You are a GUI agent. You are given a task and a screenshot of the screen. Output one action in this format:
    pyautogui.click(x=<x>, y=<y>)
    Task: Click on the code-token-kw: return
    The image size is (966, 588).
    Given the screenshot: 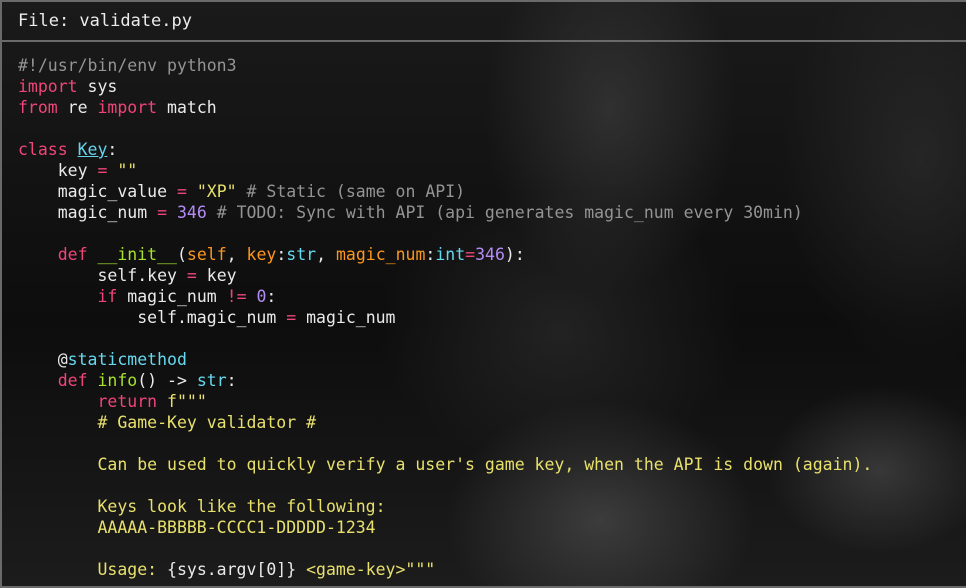 What is the action you would take?
    pyautogui.click(x=127, y=401)
    